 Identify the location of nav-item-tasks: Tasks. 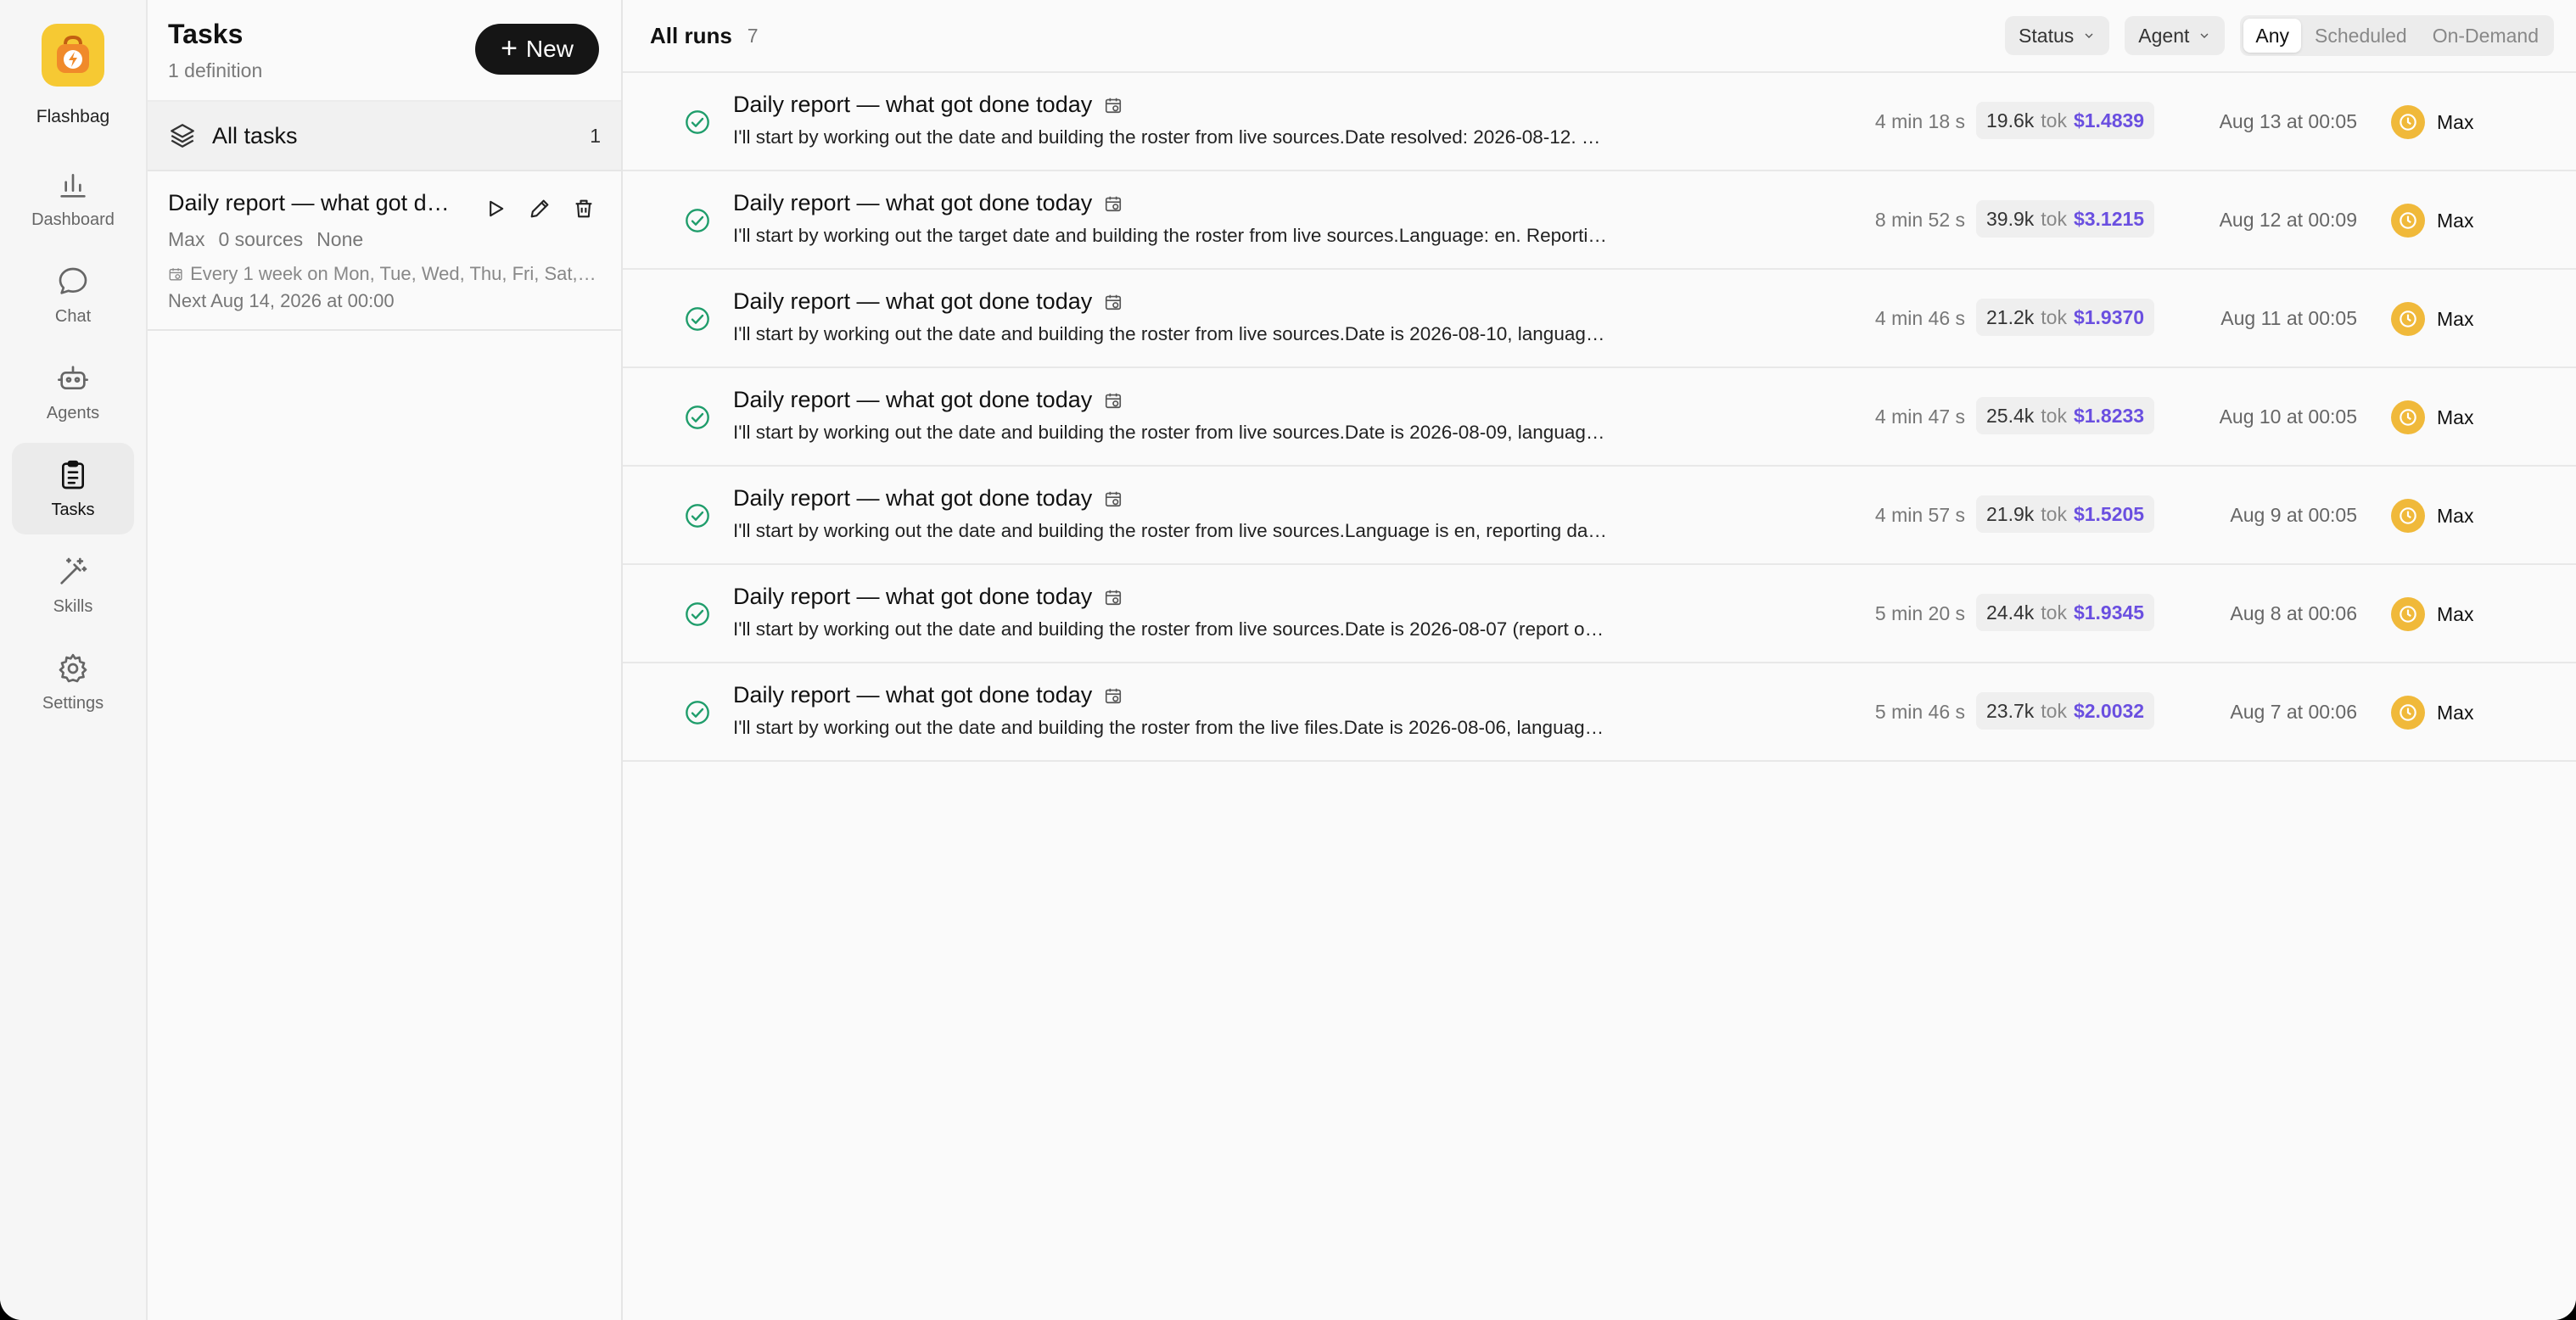
(73, 488).